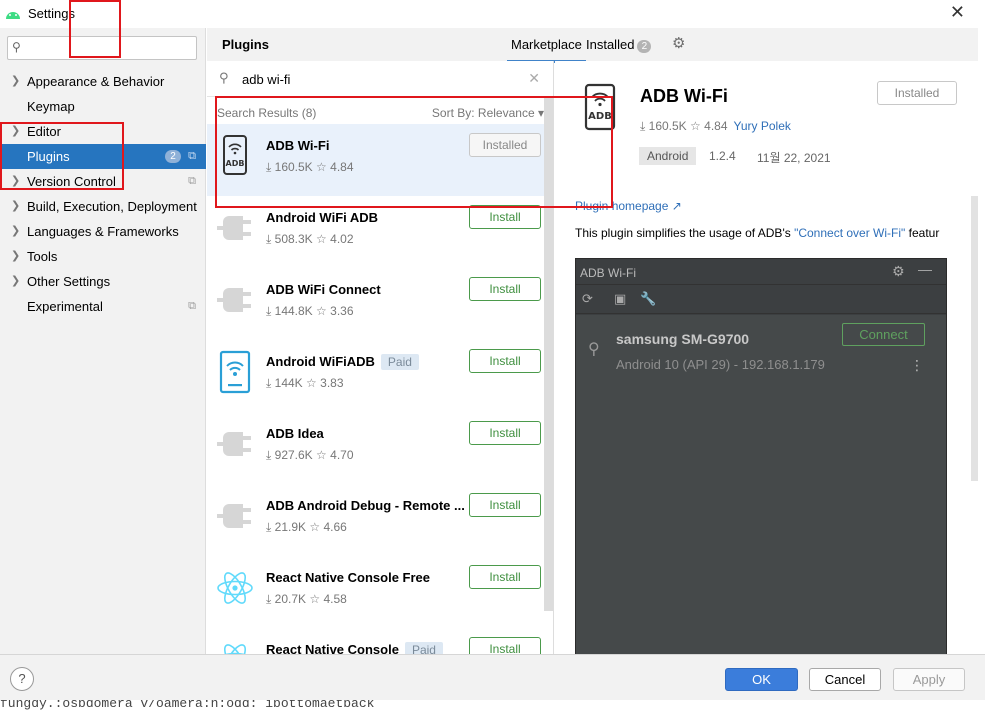 This screenshot has width=985, height=717. What do you see at coordinates (668, 156) in the screenshot?
I see `category-tag: Android` at bounding box center [668, 156].